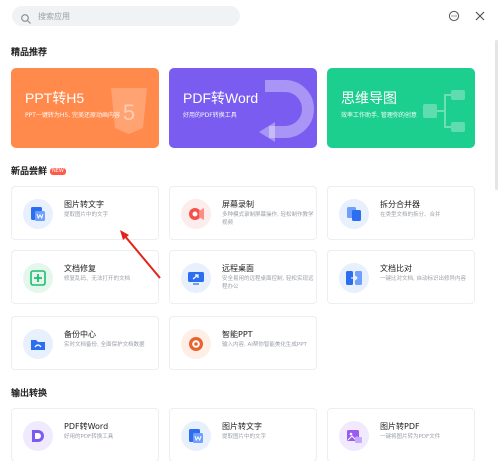 Image resolution: width=500 pixels, height=461 pixels. What do you see at coordinates (268, 283) in the screenshot?
I see `card-desc: 安全易用的远程桌面控制, 轻松实现远程办公` at bounding box center [268, 283].